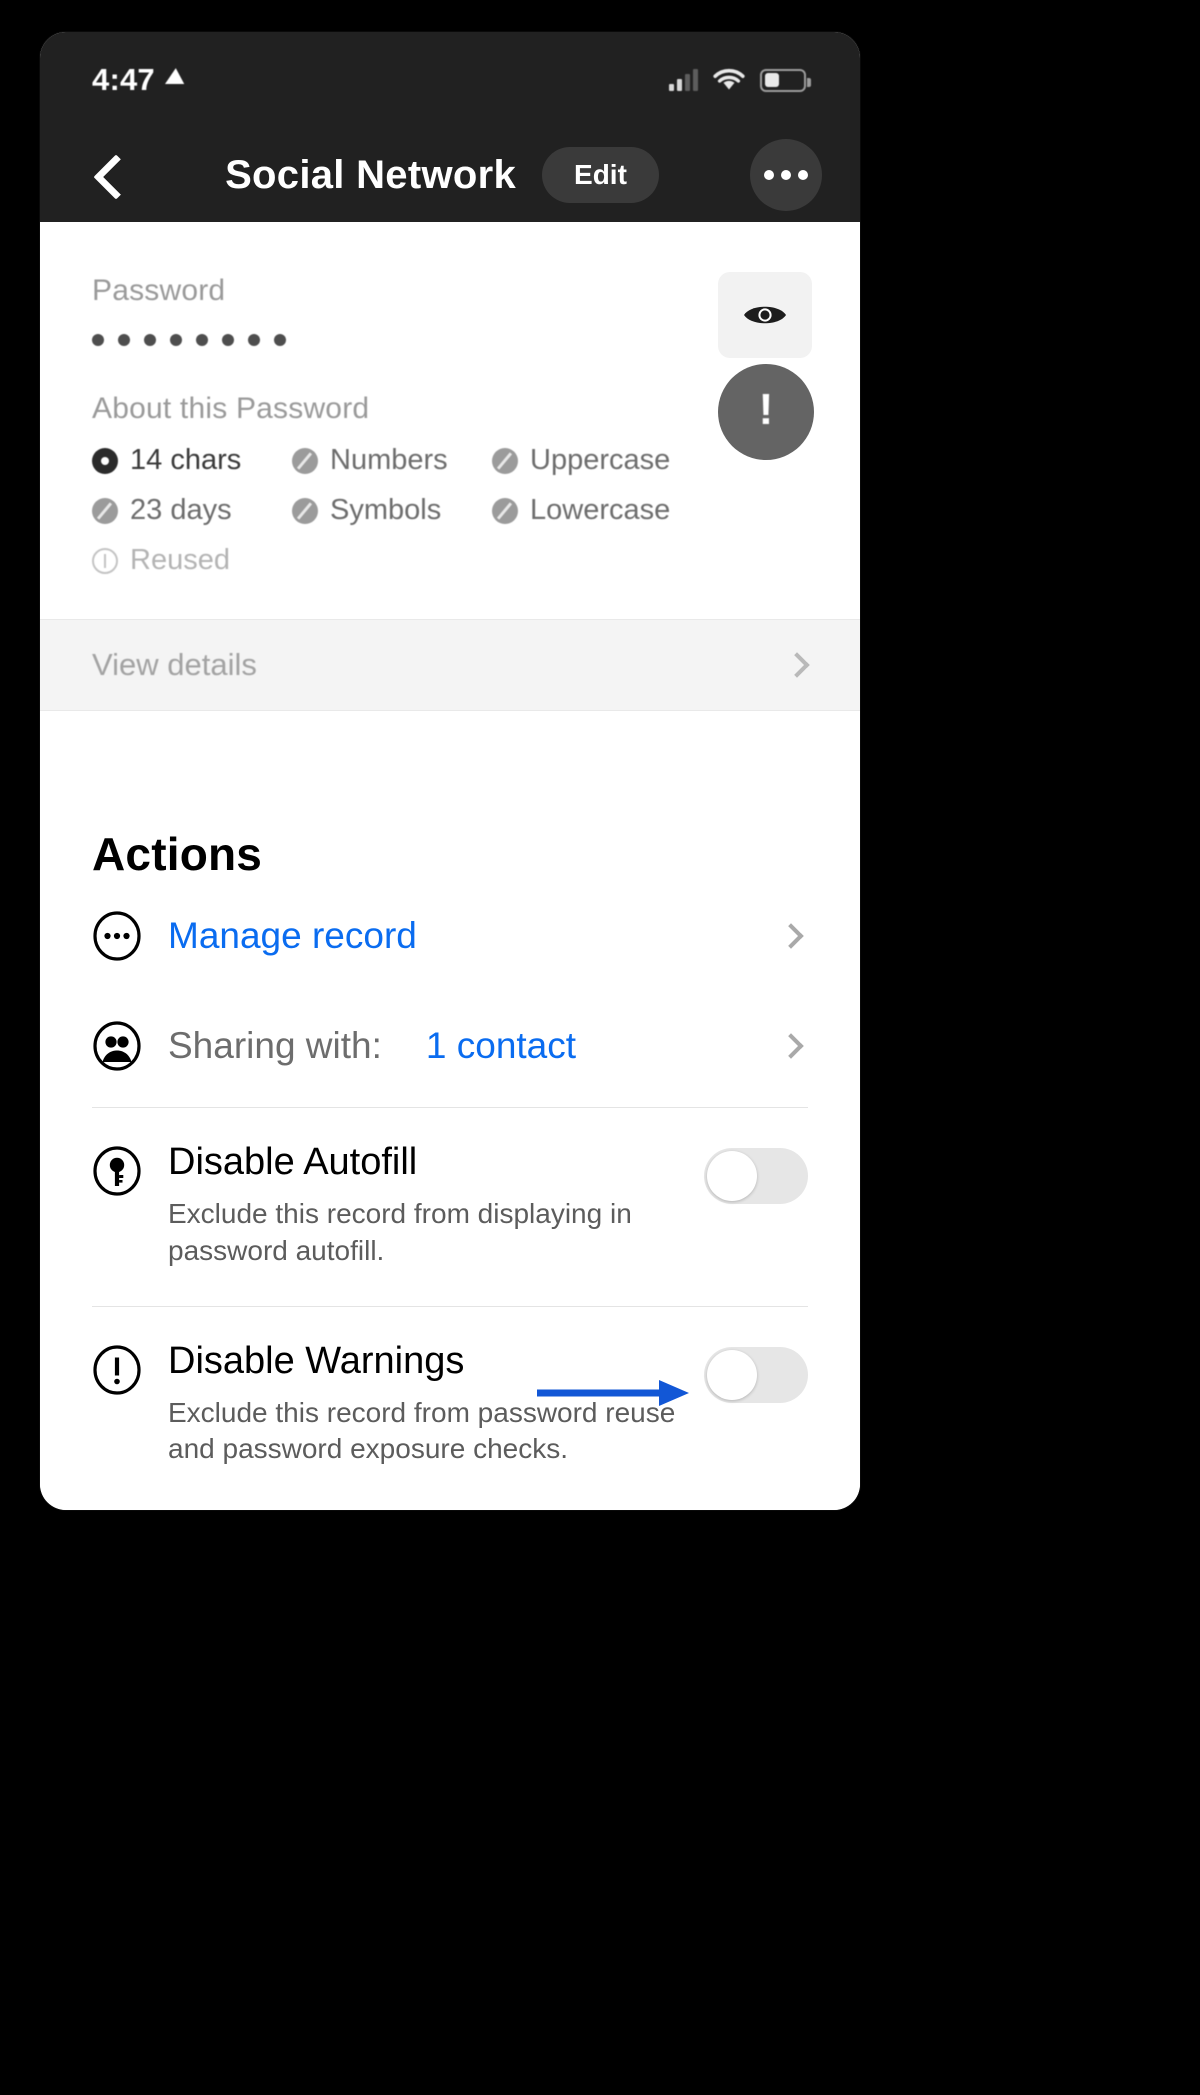 The height and width of the screenshot is (2095, 1200). I want to click on chip-label: 23 days, so click(181, 510).